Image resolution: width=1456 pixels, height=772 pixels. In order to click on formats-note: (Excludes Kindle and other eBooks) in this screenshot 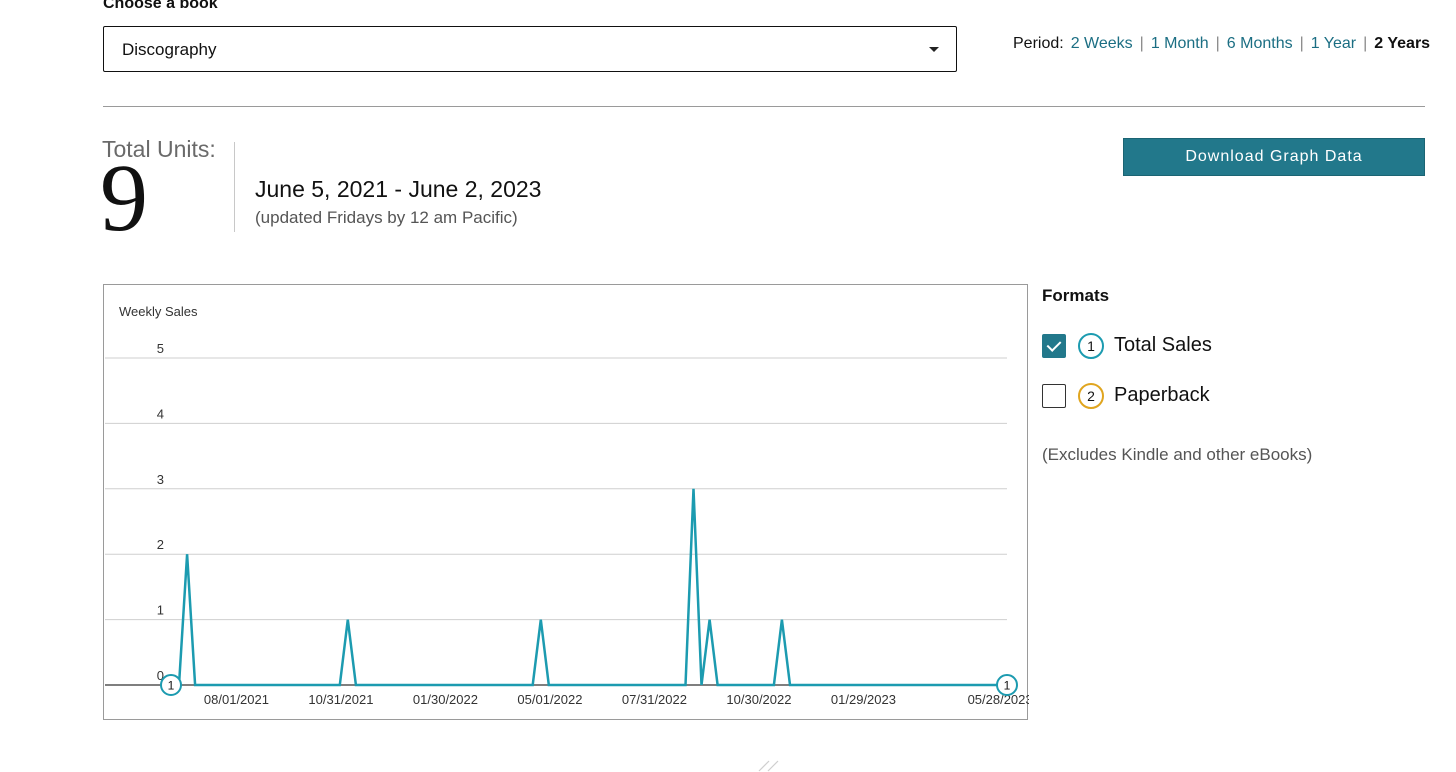, I will do `click(1177, 454)`.